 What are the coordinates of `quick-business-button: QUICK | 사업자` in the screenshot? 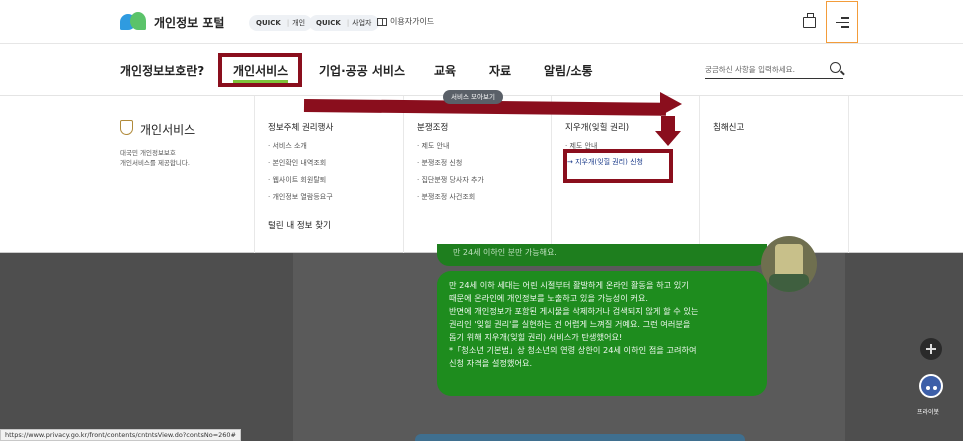 It's located at (344, 23).